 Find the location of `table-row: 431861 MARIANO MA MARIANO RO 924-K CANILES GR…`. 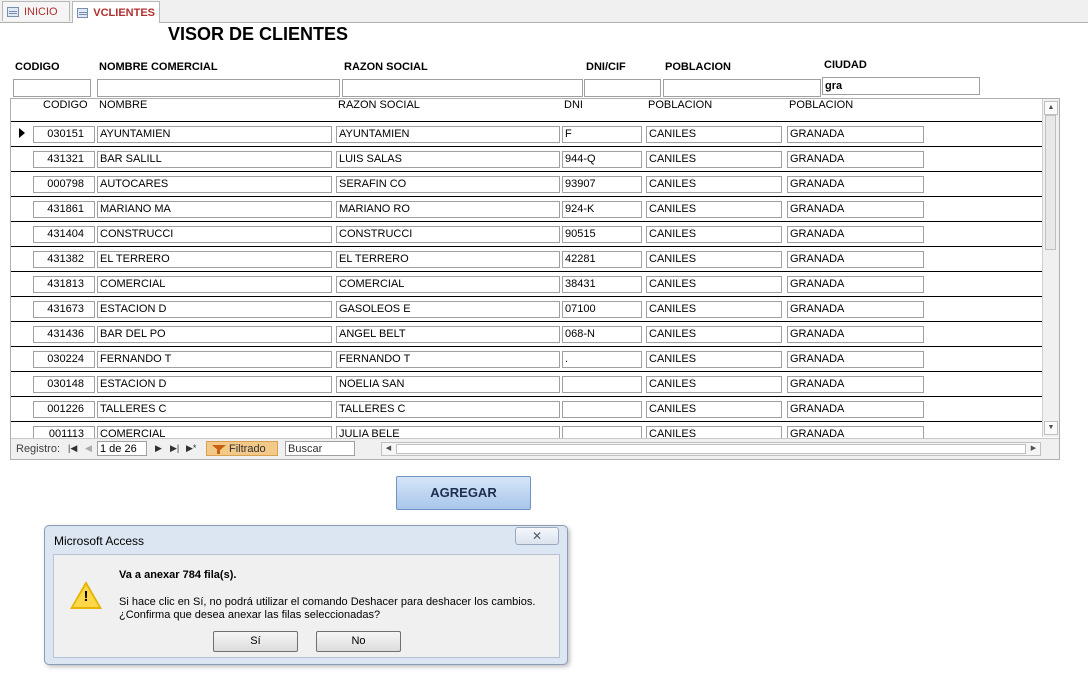

table-row: 431861 MARIANO MA MARIANO RO 924-K CANILES GR… is located at coordinates (528, 208).